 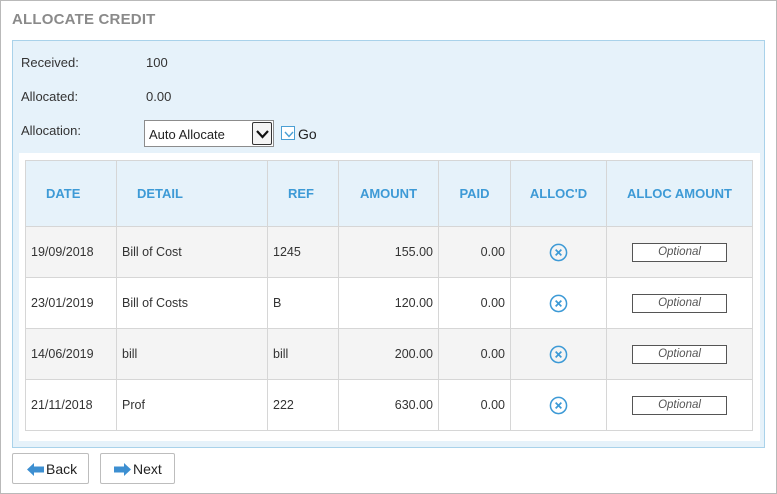 What do you see at coordinates (159, 96) in the screenshot?
I see `allocated-value: 0.00` at bounding box center [159, 96].